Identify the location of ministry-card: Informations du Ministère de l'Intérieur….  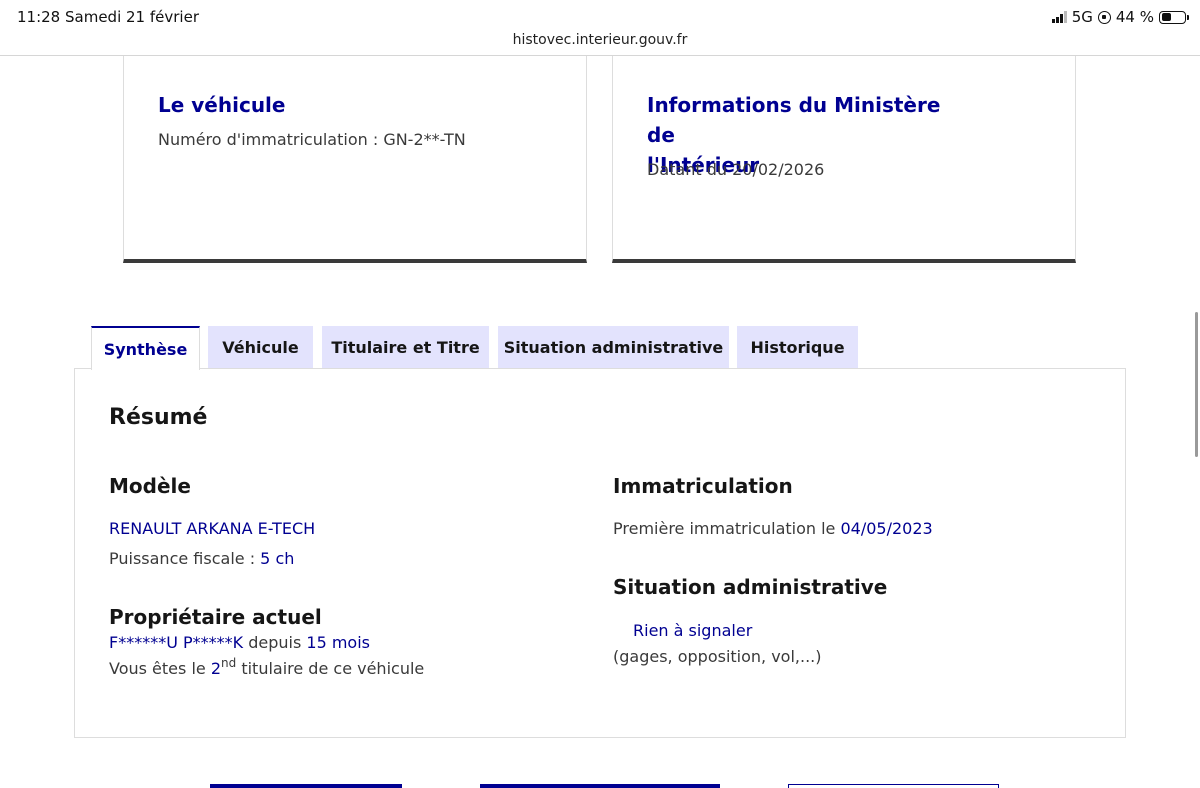
(844, 159).